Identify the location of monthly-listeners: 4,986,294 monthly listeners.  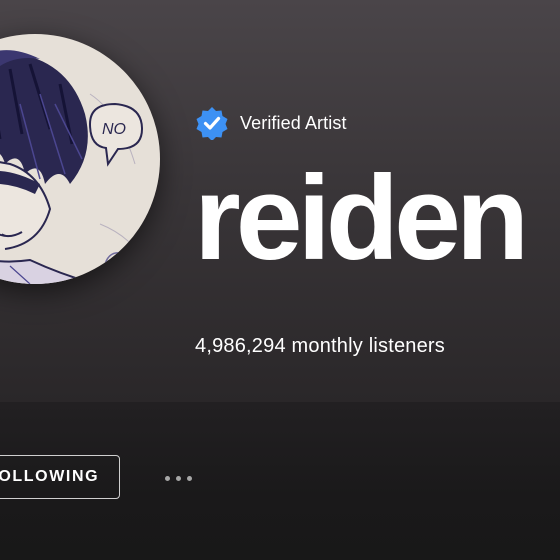
(320, 346).